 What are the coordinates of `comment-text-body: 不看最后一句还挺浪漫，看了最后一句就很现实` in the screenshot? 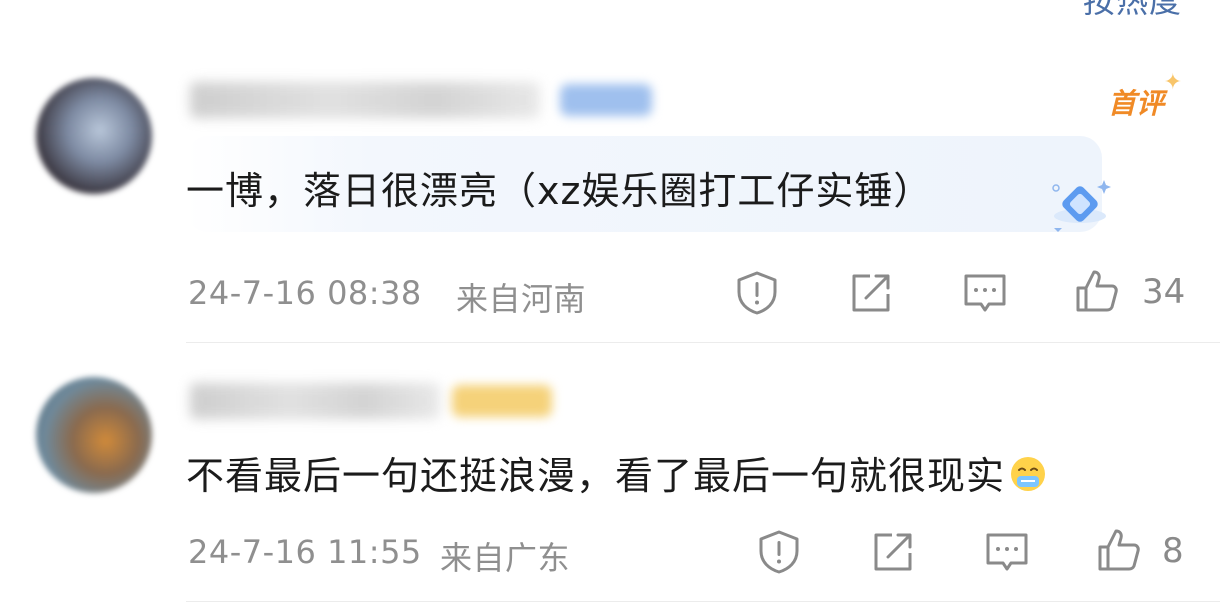 It's located at (596, 476).